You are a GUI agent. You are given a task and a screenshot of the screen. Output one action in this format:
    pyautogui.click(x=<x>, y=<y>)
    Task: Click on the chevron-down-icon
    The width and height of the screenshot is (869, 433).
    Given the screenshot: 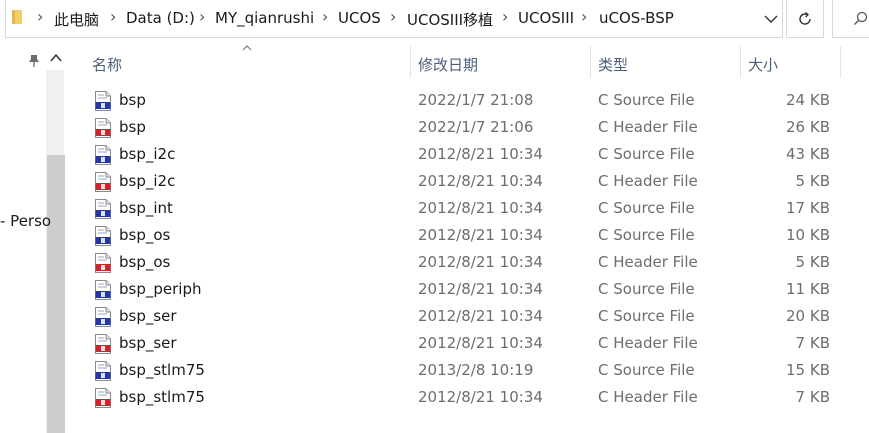 What is the action you would take?
    pyautogui.click(x=771, y=19)
    